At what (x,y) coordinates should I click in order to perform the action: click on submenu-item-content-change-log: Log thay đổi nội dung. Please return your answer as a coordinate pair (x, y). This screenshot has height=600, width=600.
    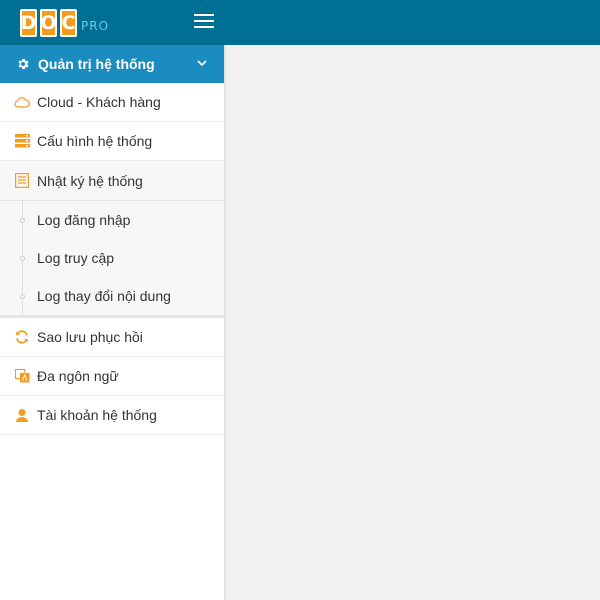
    Looking at the image, I should click on (112, 296).